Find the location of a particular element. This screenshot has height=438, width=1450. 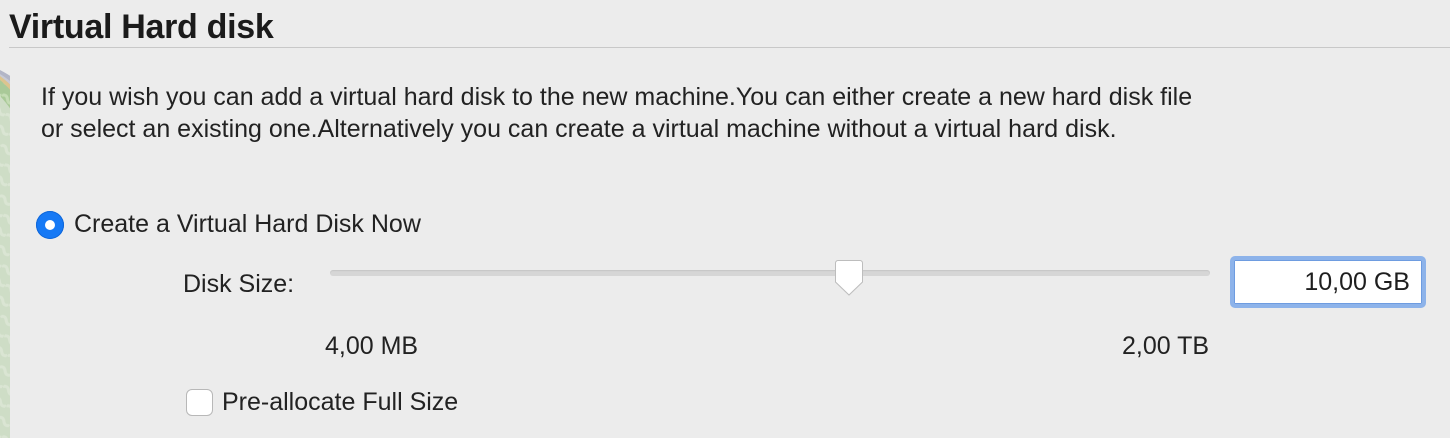

disk-size-slider is located at coordinates (770, 273).